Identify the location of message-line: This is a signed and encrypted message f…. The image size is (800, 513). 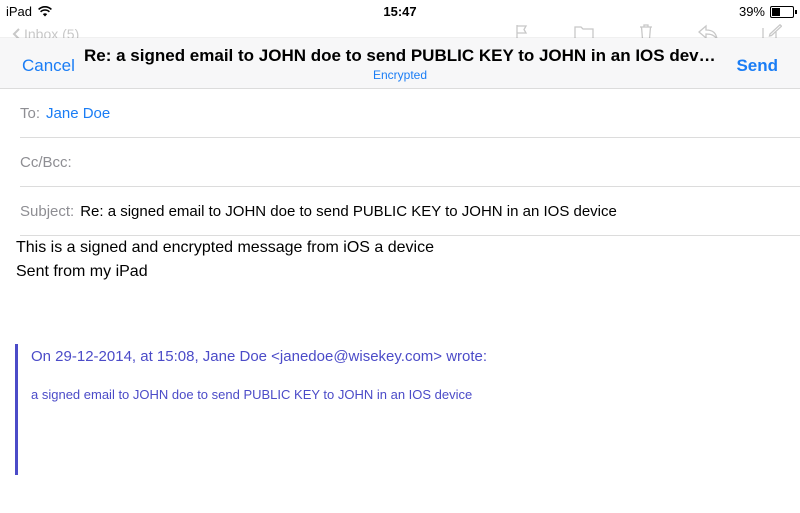
(225, 247).